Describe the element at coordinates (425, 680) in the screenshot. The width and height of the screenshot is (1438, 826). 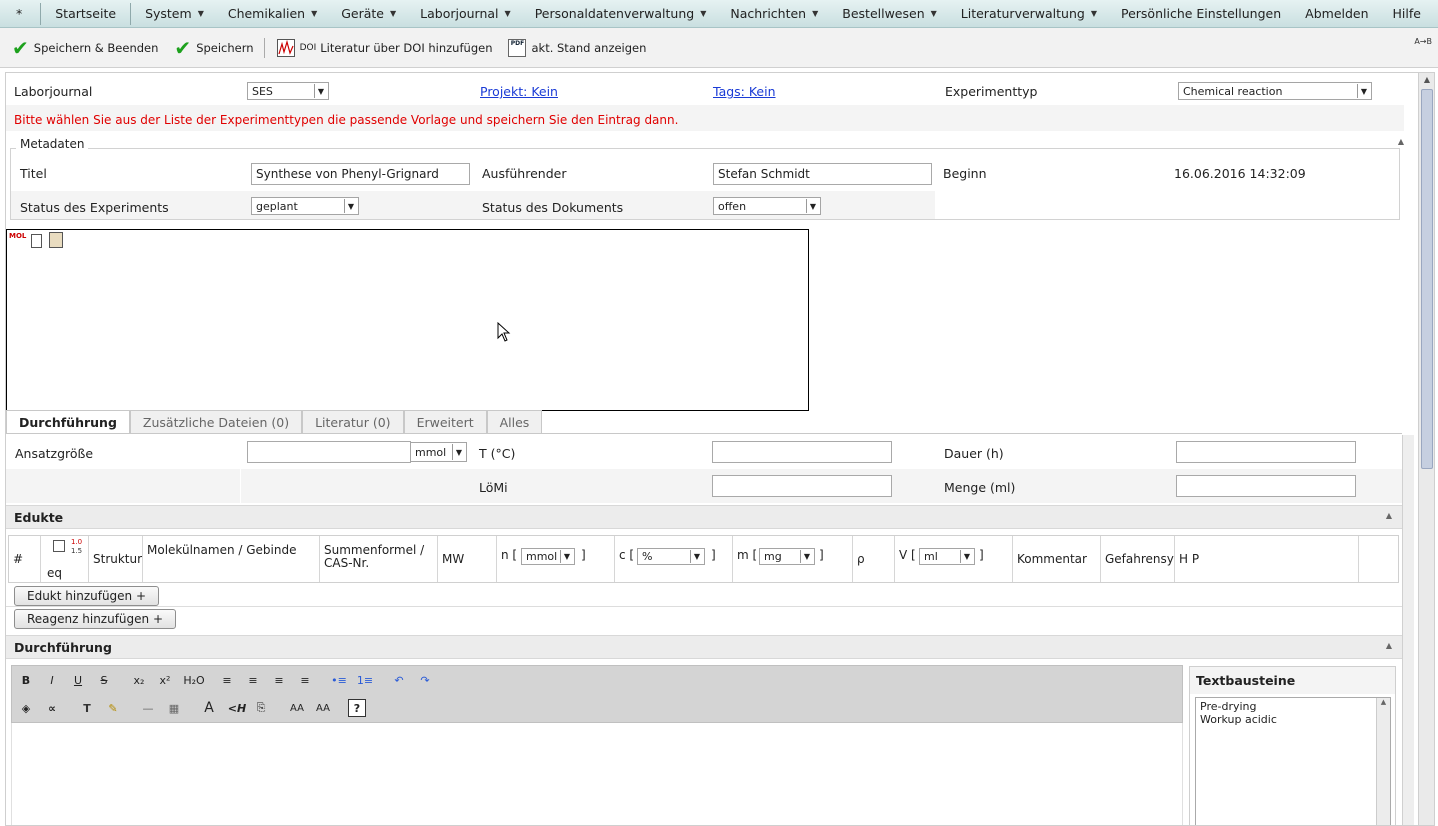
I see `redo-icon: ↷` at that location.